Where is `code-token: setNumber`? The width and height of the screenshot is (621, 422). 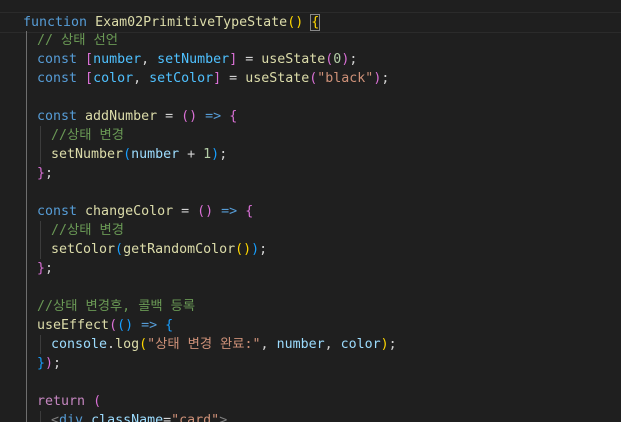
code-token: setNumber is located at coordinates (193, 59).